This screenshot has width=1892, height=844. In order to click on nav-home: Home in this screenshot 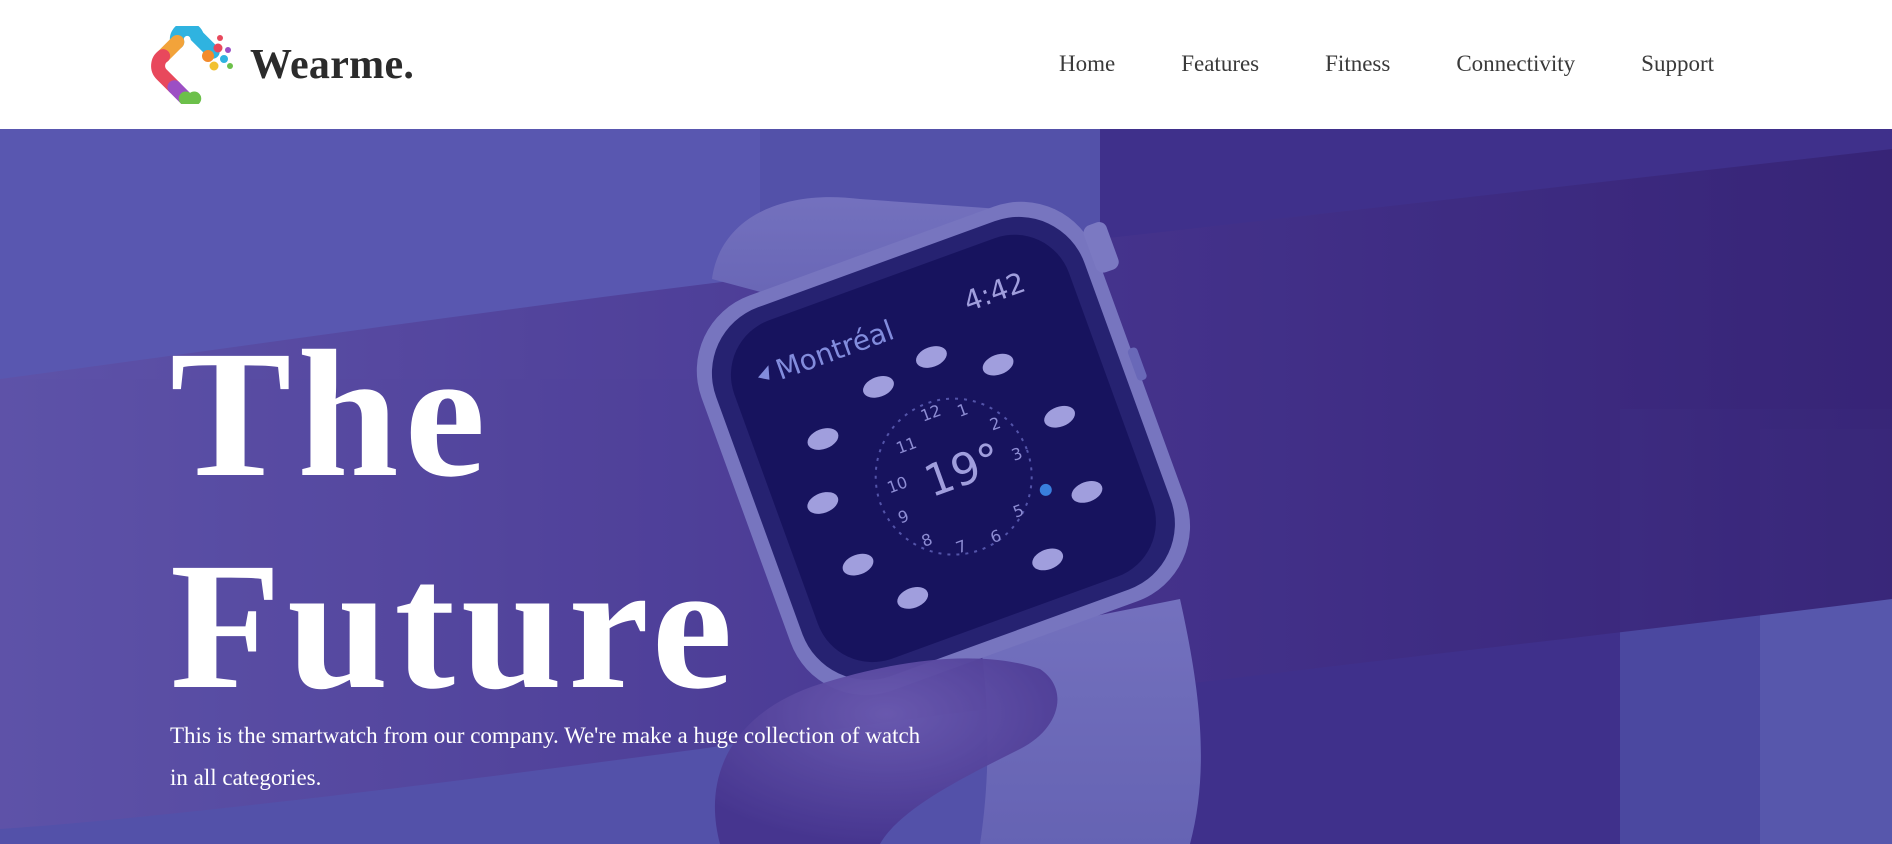, I will do `click(1087, 64)`.